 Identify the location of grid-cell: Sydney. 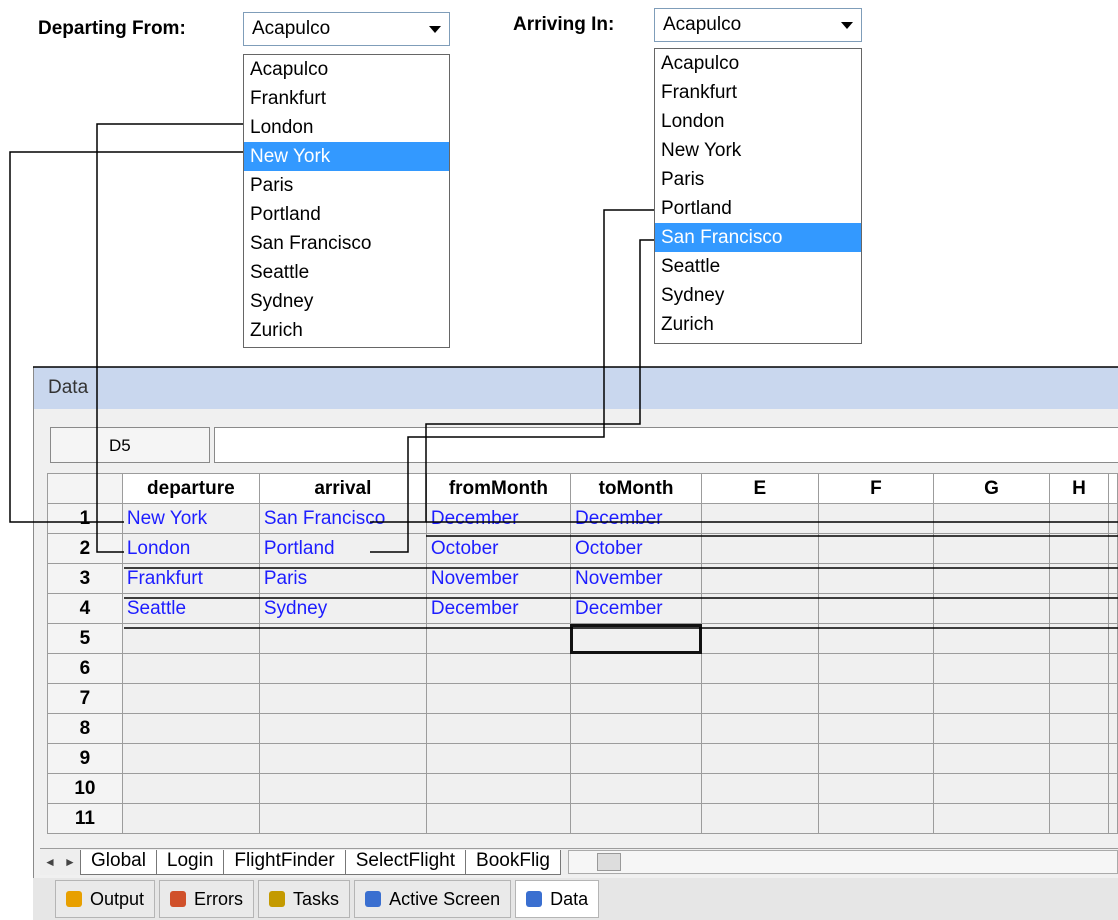
(342, 608).